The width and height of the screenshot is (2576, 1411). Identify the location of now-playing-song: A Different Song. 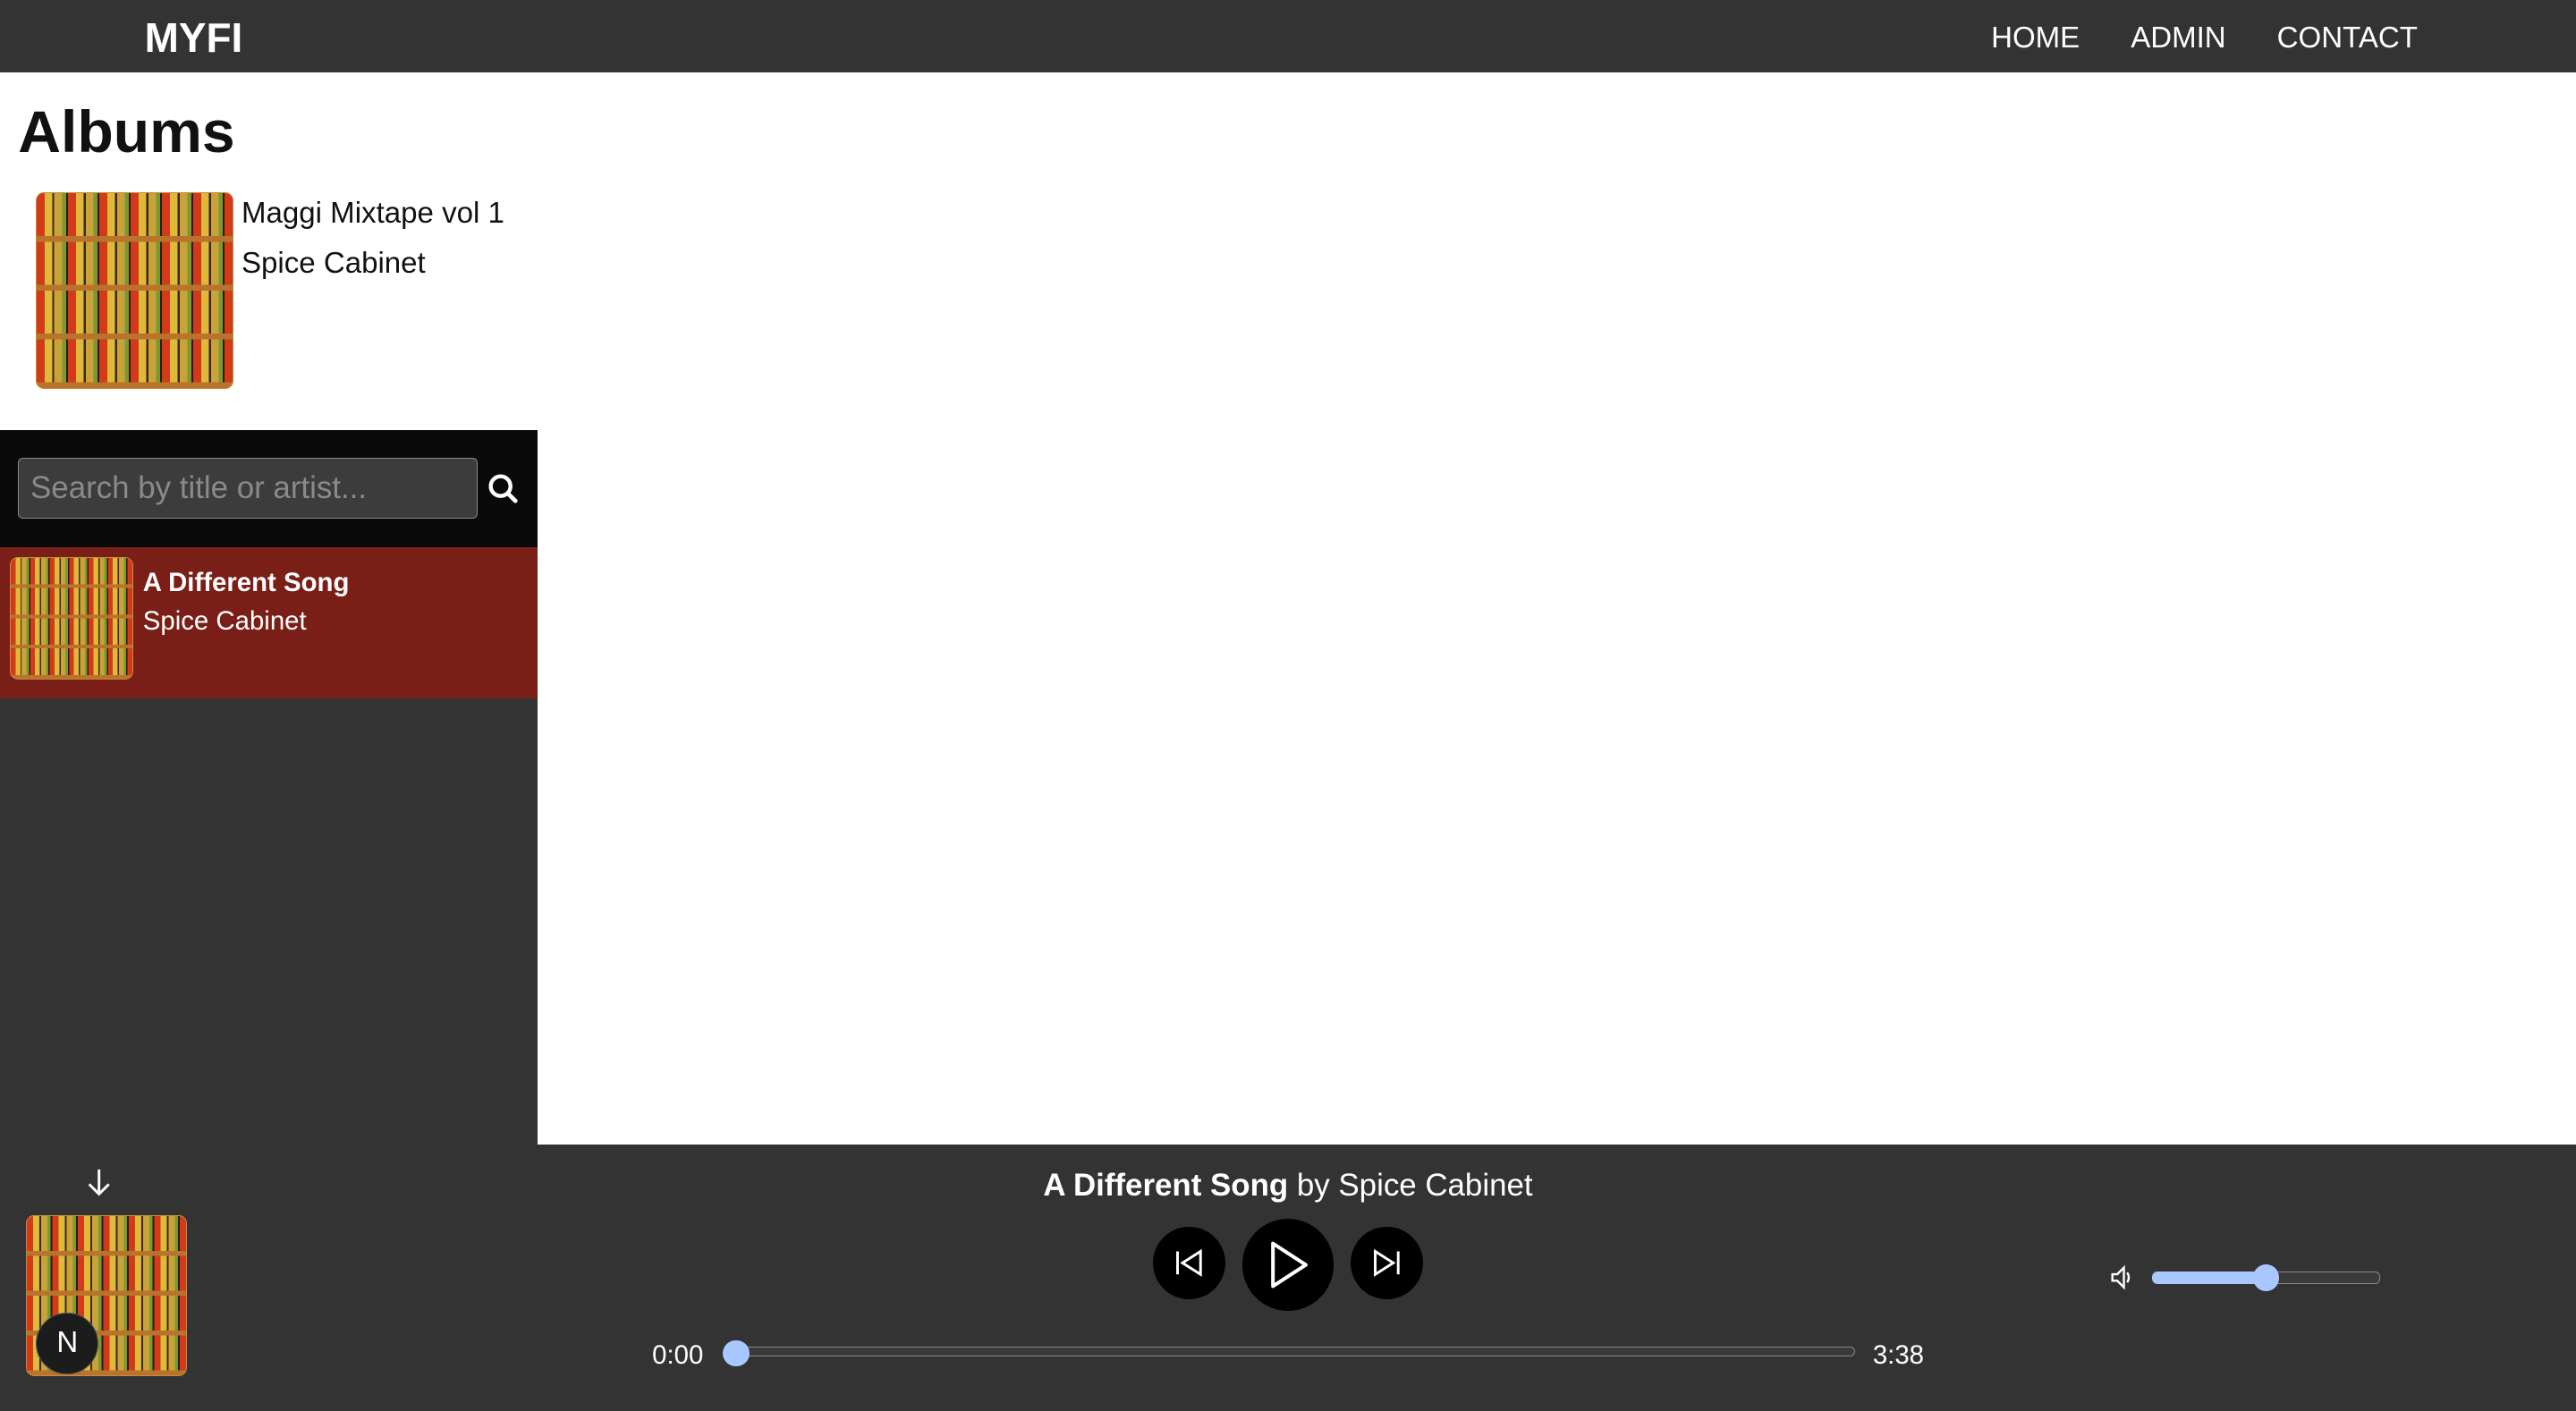
(1166, 1185).